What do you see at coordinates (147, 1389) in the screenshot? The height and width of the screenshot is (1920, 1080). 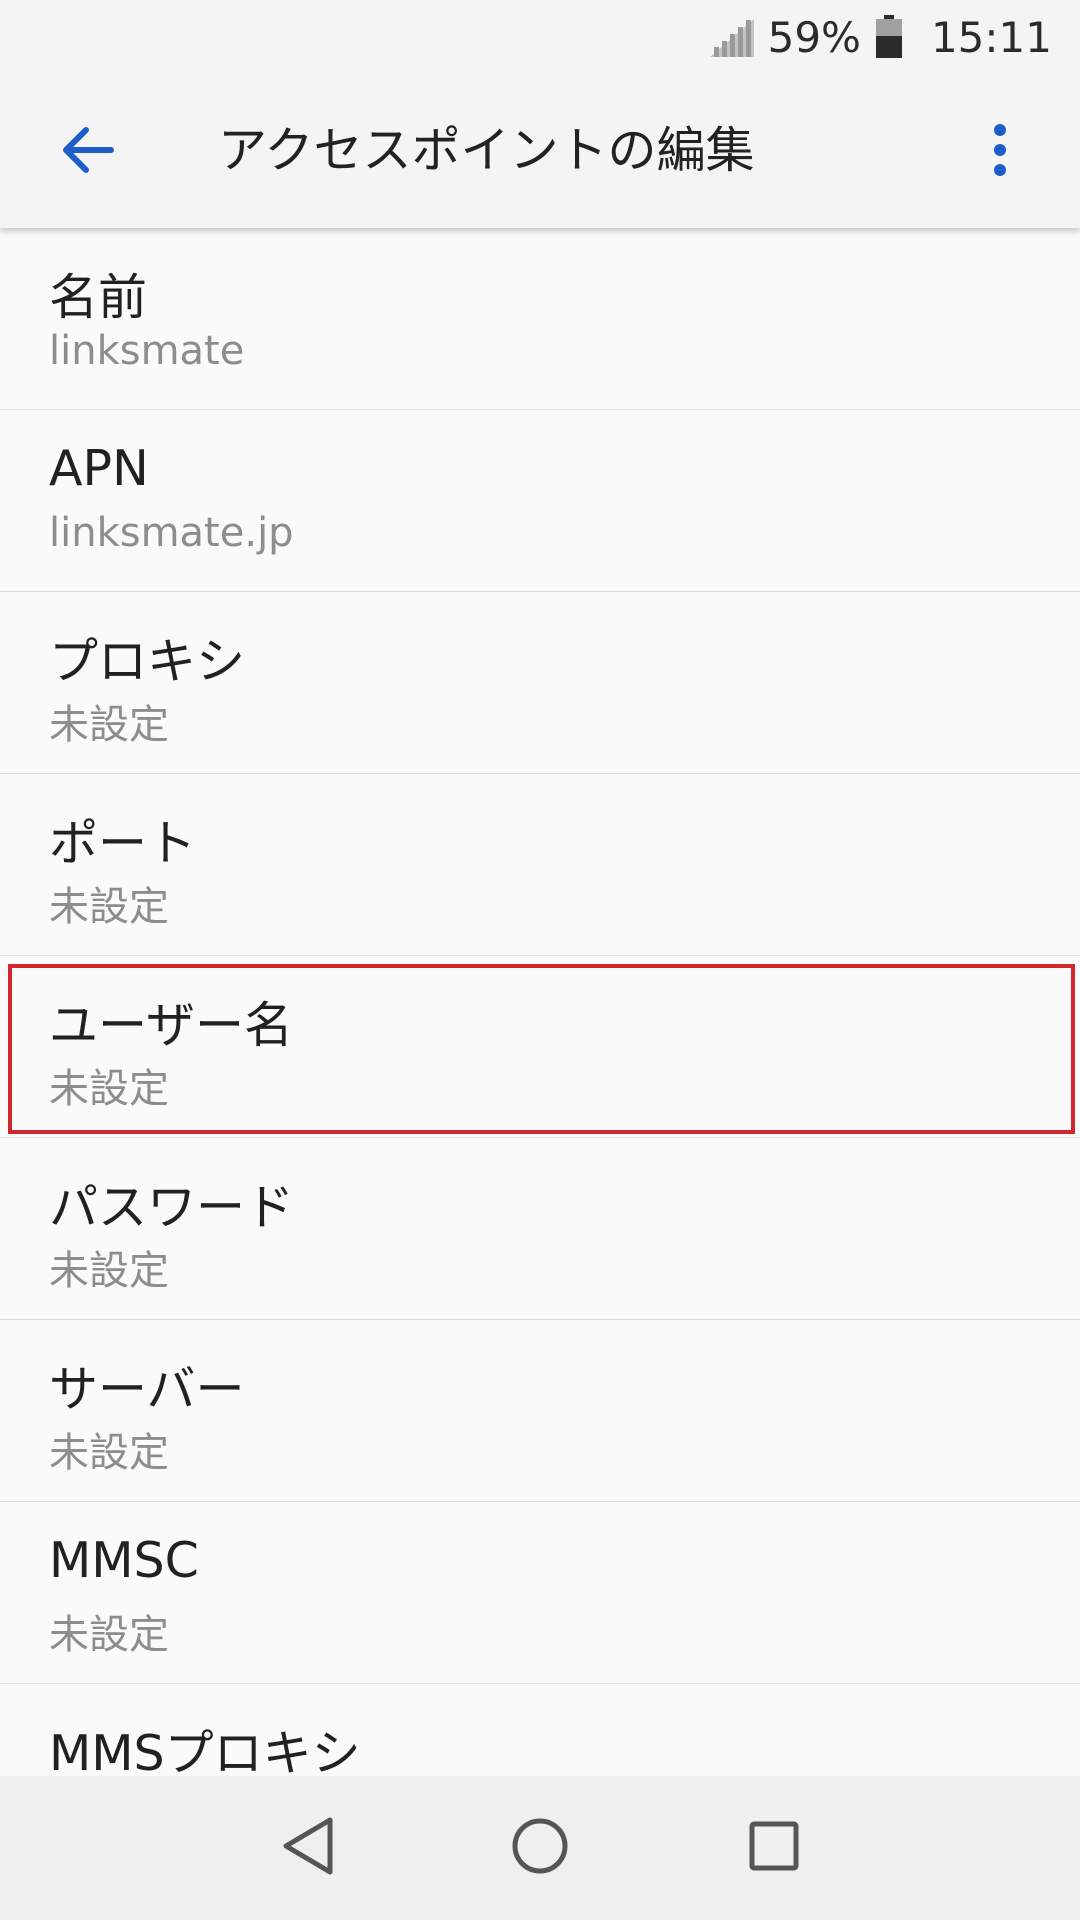 I see `setting-title: サーバー` at bounding box center [147, 1389].